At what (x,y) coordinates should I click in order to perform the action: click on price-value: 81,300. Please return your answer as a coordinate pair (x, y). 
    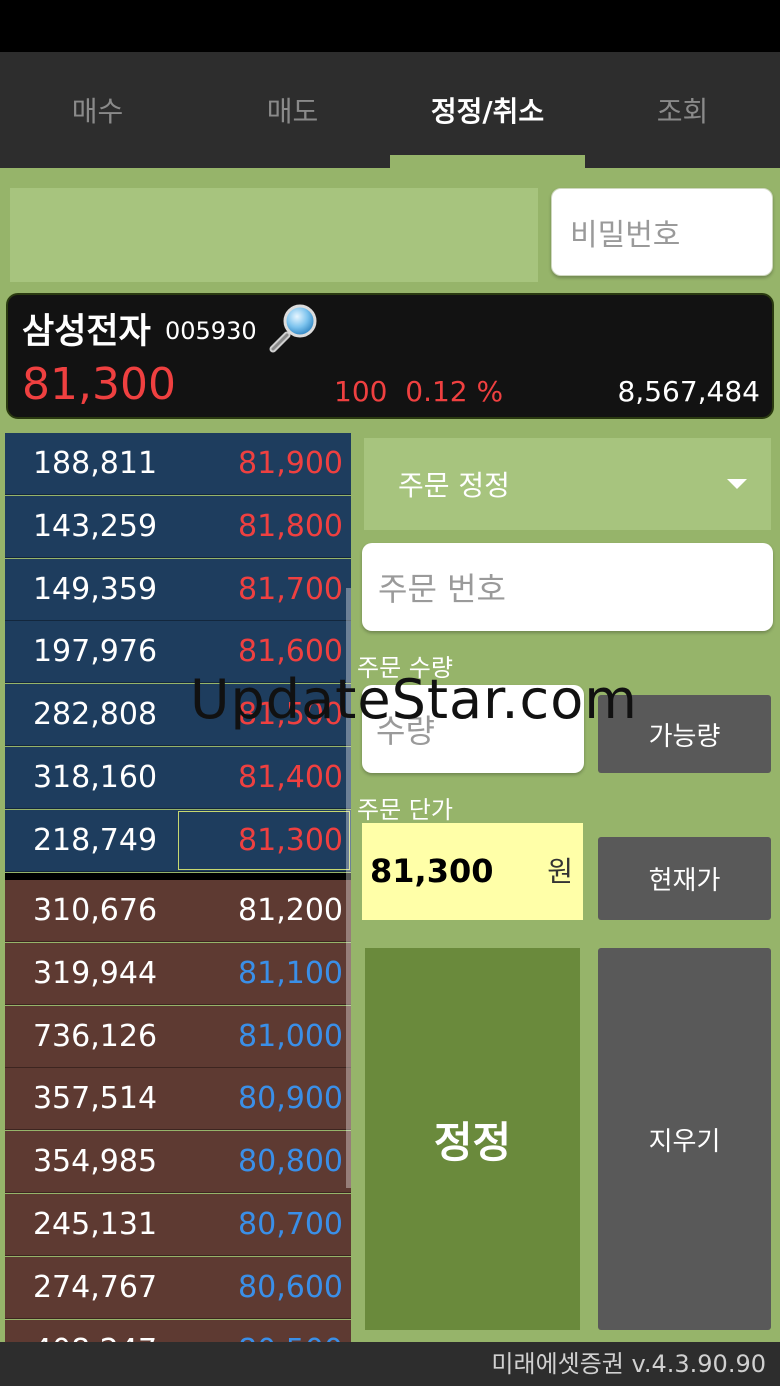
    Looking at the image, I should click on (432, 871).